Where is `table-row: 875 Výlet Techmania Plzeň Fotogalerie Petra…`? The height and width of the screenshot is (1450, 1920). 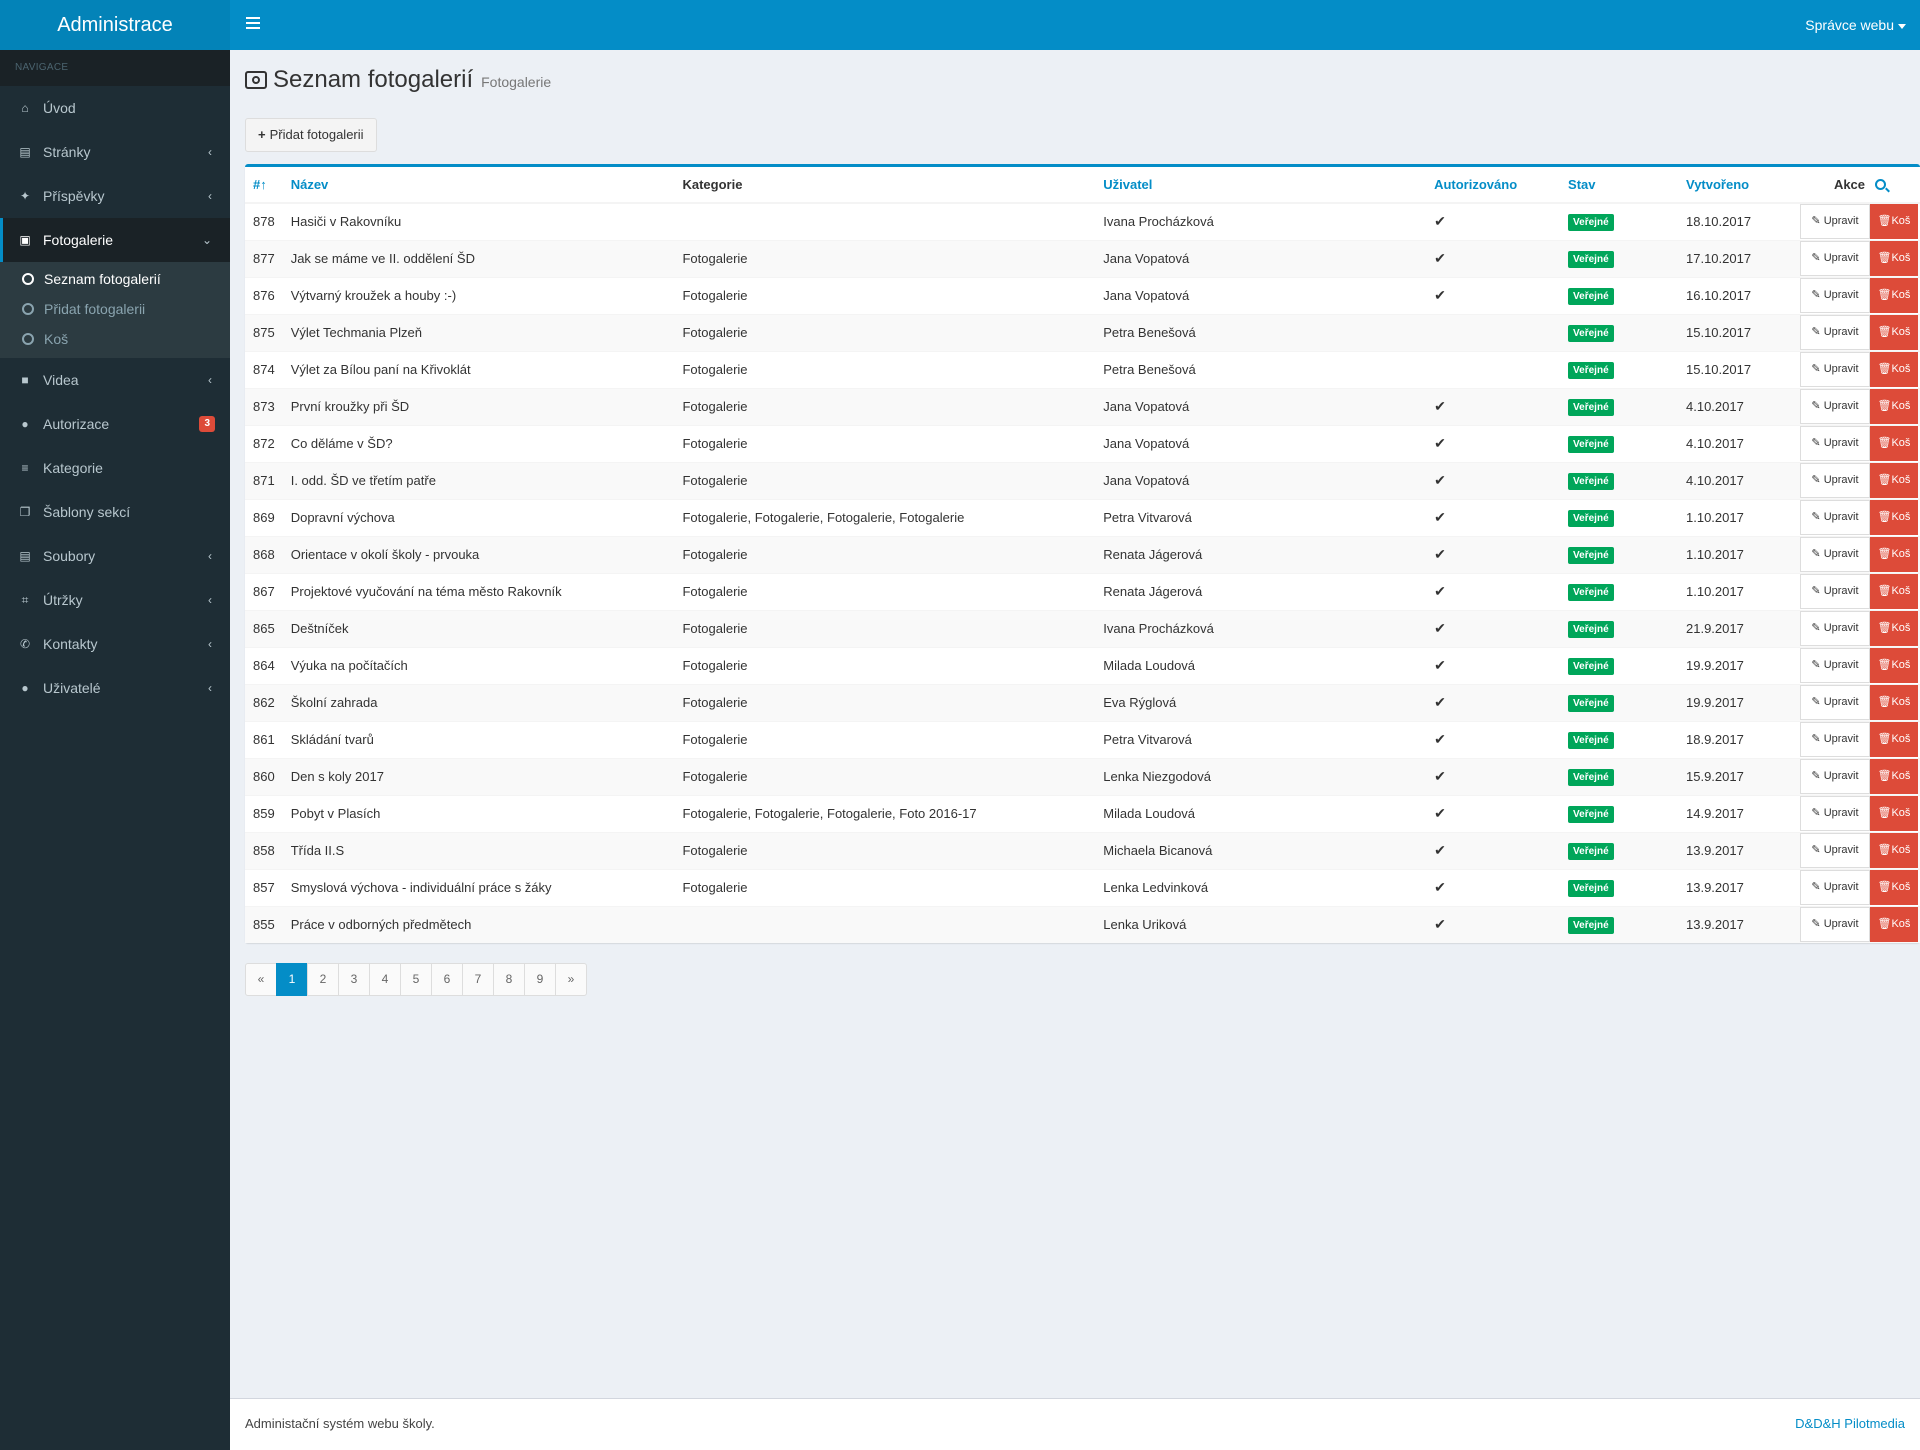
table-row: 875 Výlet Techmania Plzeň Fotogalerie Petra… is located at coordinates (1082, 332).